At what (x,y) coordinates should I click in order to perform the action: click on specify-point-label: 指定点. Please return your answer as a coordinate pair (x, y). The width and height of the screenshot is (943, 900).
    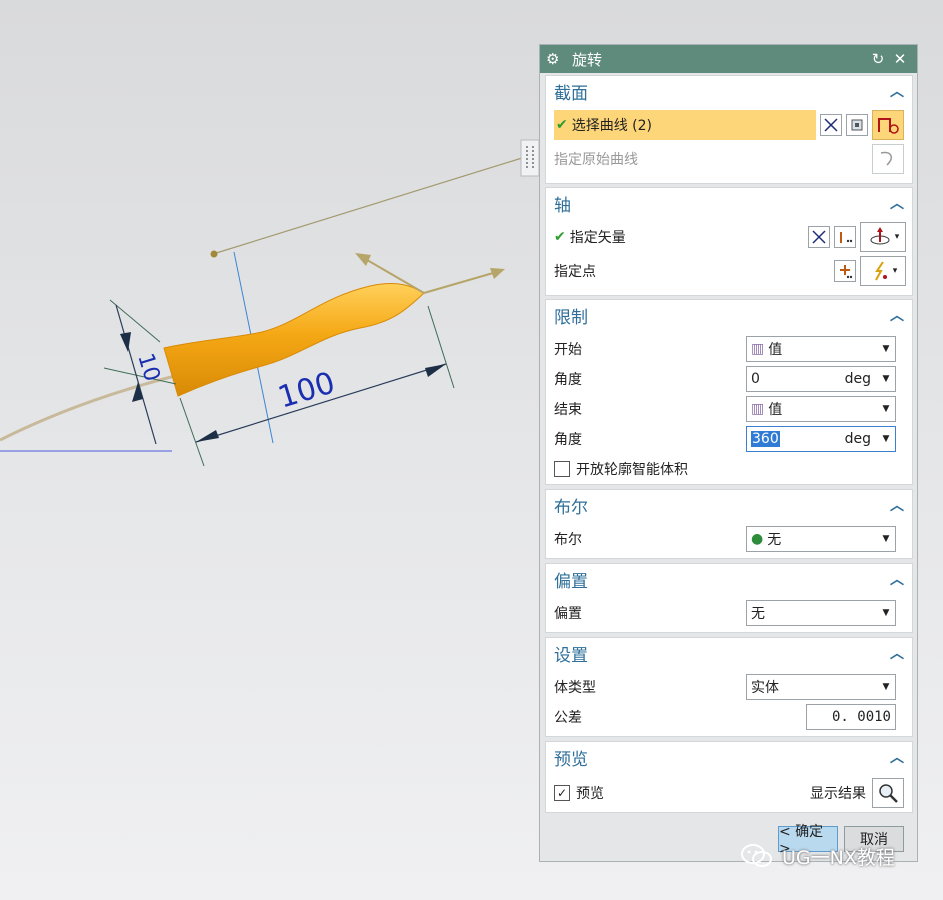
    Looking at the image, I should click on (575, 272).